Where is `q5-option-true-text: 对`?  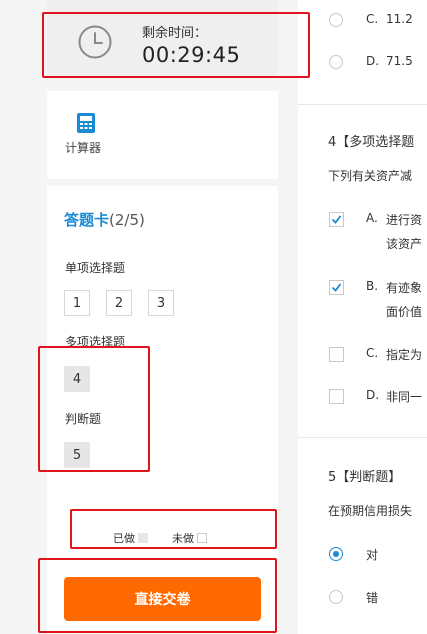 q5-option-true-text: 对 is located at coordinates (372, 555).